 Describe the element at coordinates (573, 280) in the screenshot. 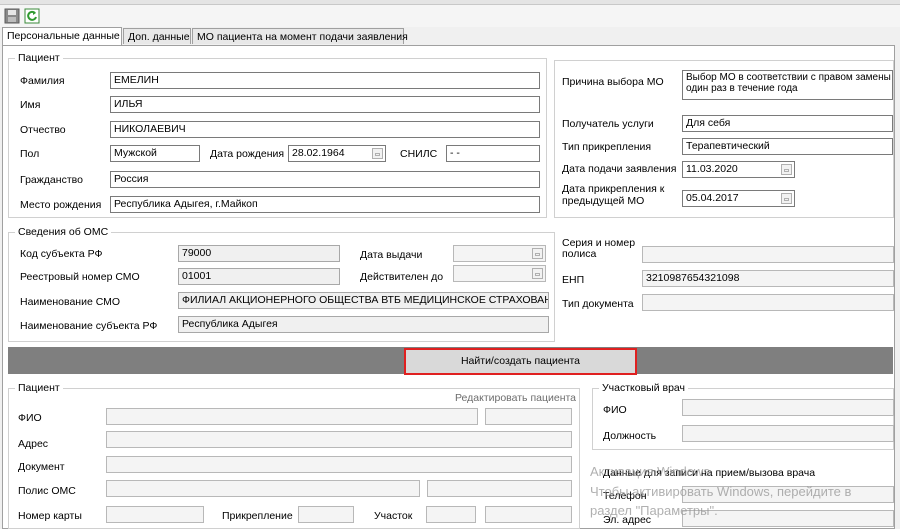

I see `enp-label: ЕНП` at that location.